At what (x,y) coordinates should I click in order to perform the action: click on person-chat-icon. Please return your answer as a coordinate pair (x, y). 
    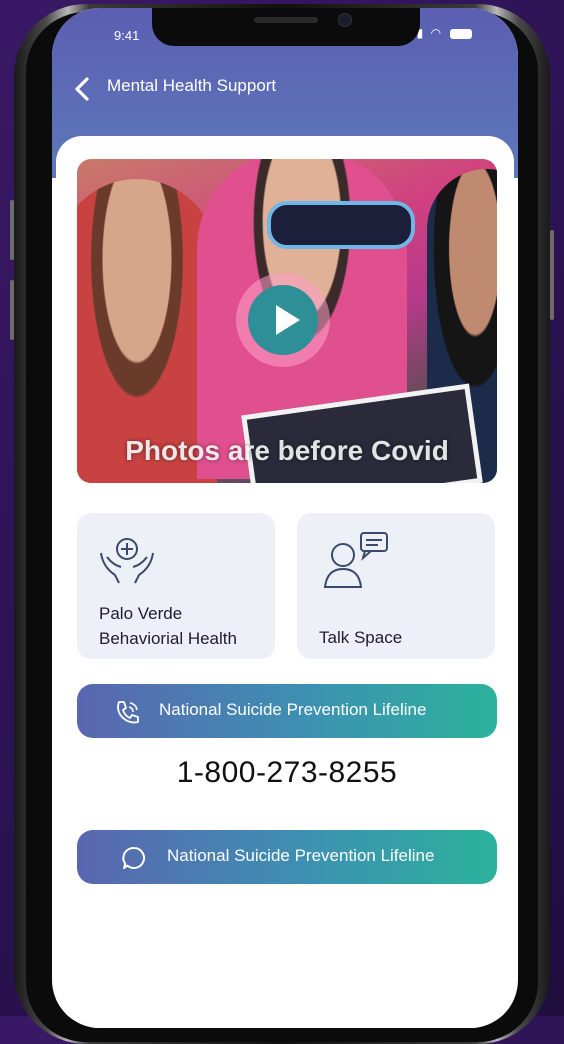
    Looking at the image, I should click on (355, 560).